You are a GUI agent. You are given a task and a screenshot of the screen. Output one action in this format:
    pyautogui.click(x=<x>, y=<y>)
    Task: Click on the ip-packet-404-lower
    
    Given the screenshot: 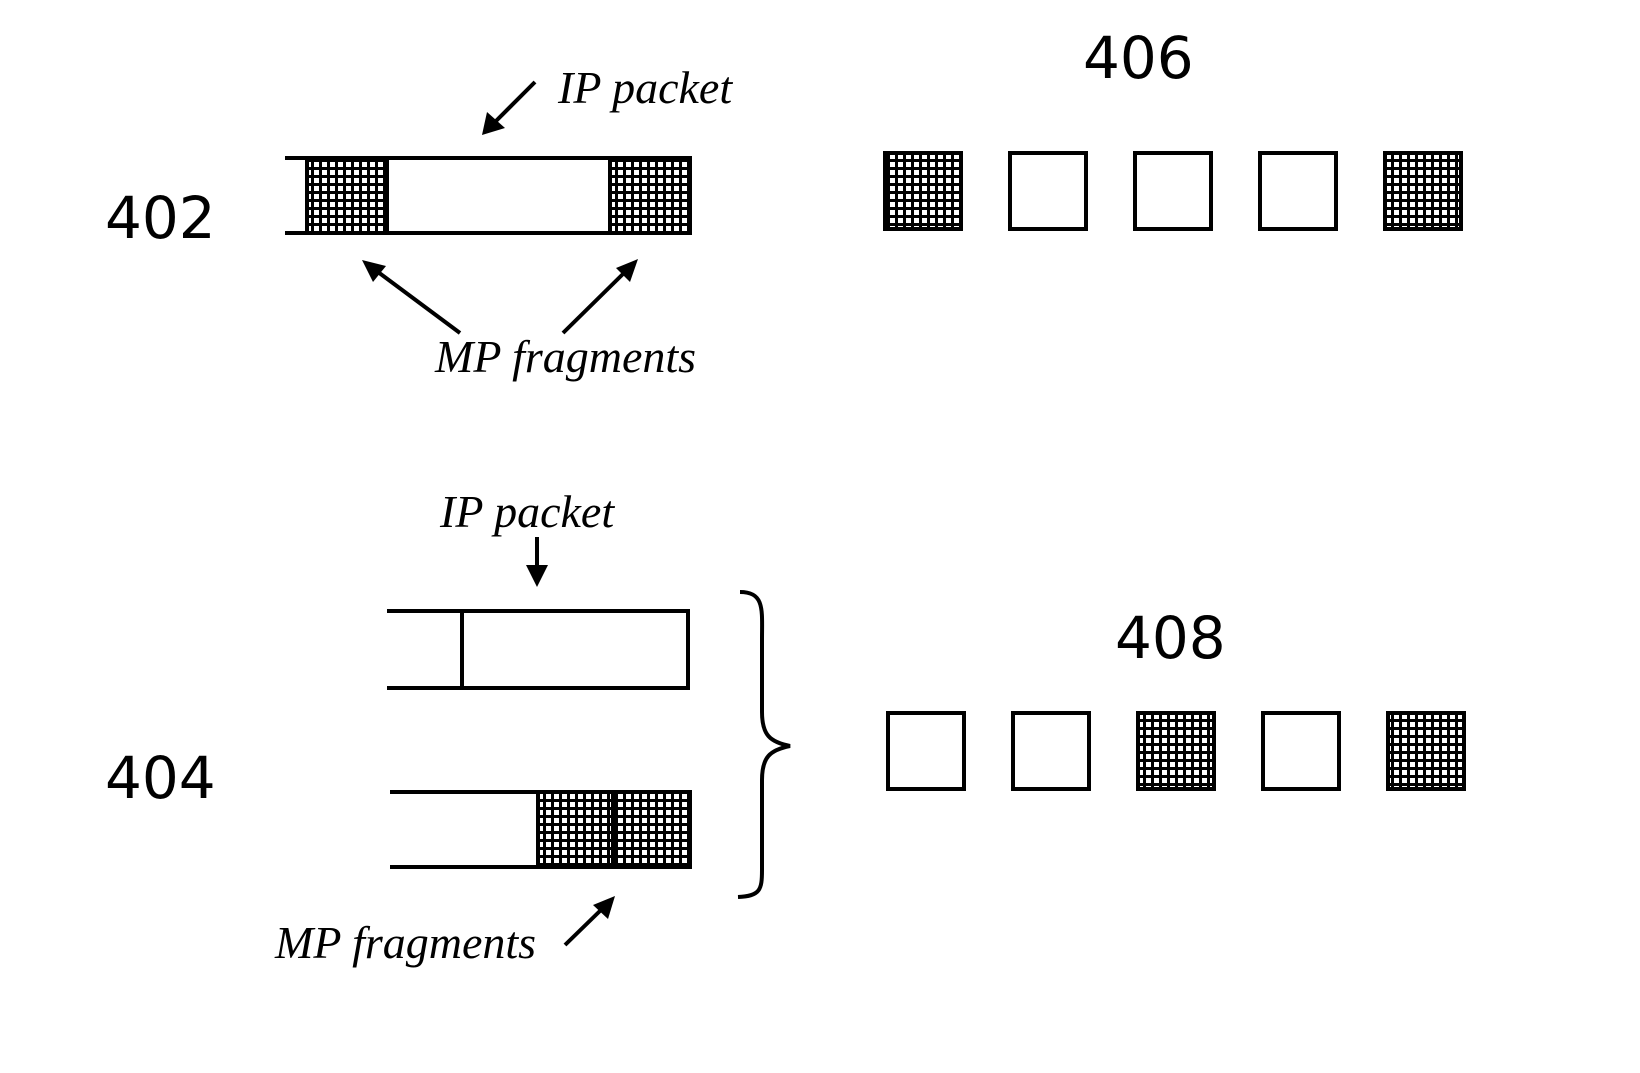 What is the action you would take?
    pyautogui.click(x=541, y=829)
    